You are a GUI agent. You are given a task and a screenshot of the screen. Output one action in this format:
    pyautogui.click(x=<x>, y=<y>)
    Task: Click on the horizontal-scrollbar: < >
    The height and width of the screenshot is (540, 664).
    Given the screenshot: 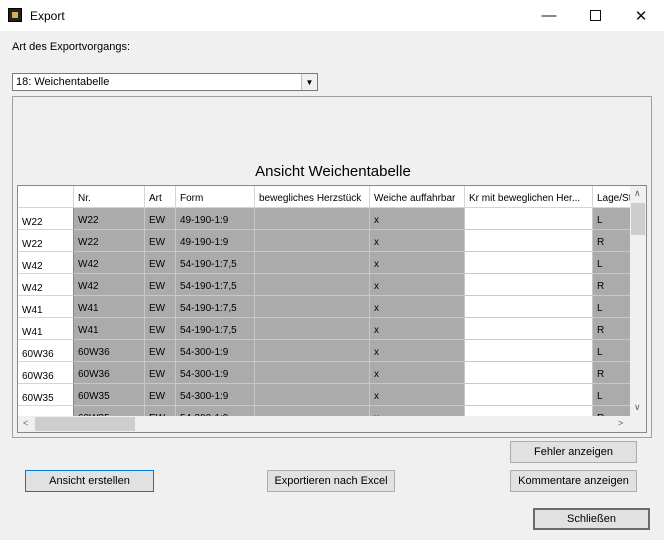 What is the action you would take?
    pyautogui.click(x=324, y=424)
    